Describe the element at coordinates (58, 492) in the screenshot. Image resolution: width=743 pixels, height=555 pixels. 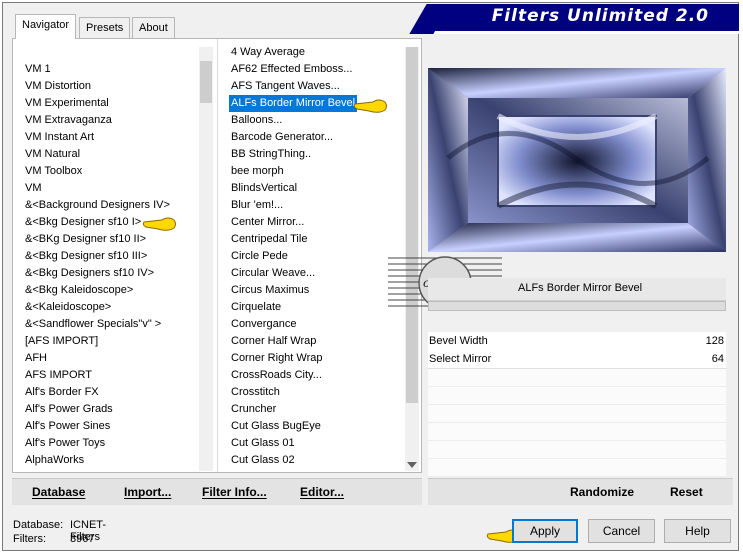
I see `database-button: Database` at that location.